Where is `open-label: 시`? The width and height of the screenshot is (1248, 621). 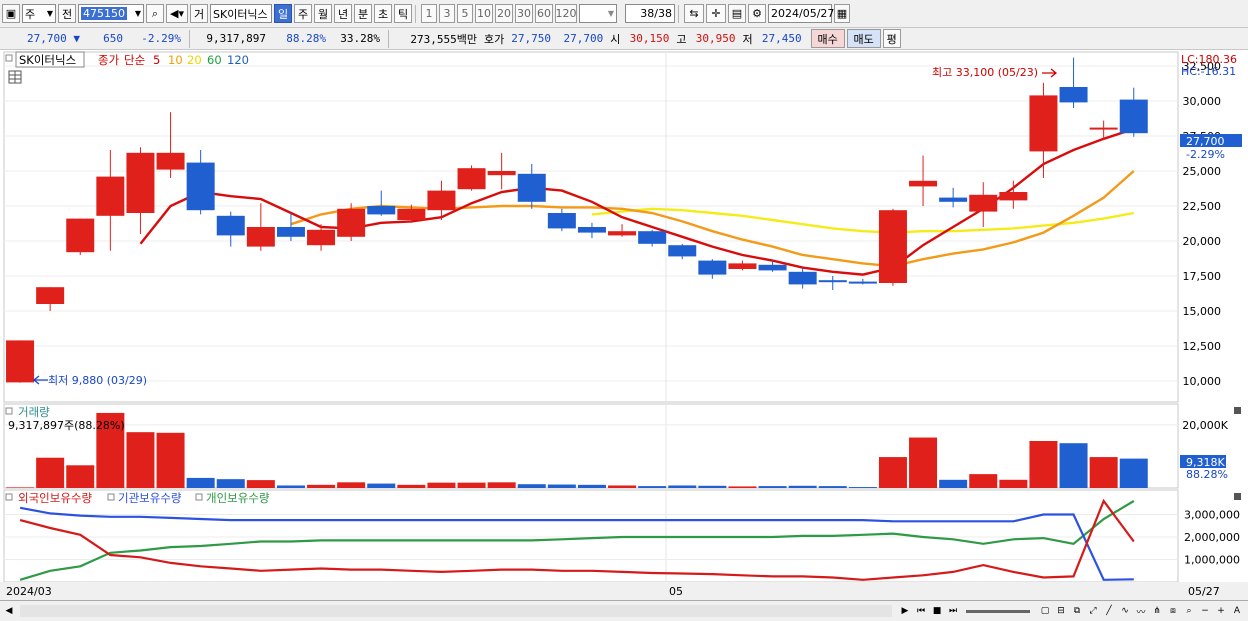
open-label: 시 is located at coordinates (615, 39).